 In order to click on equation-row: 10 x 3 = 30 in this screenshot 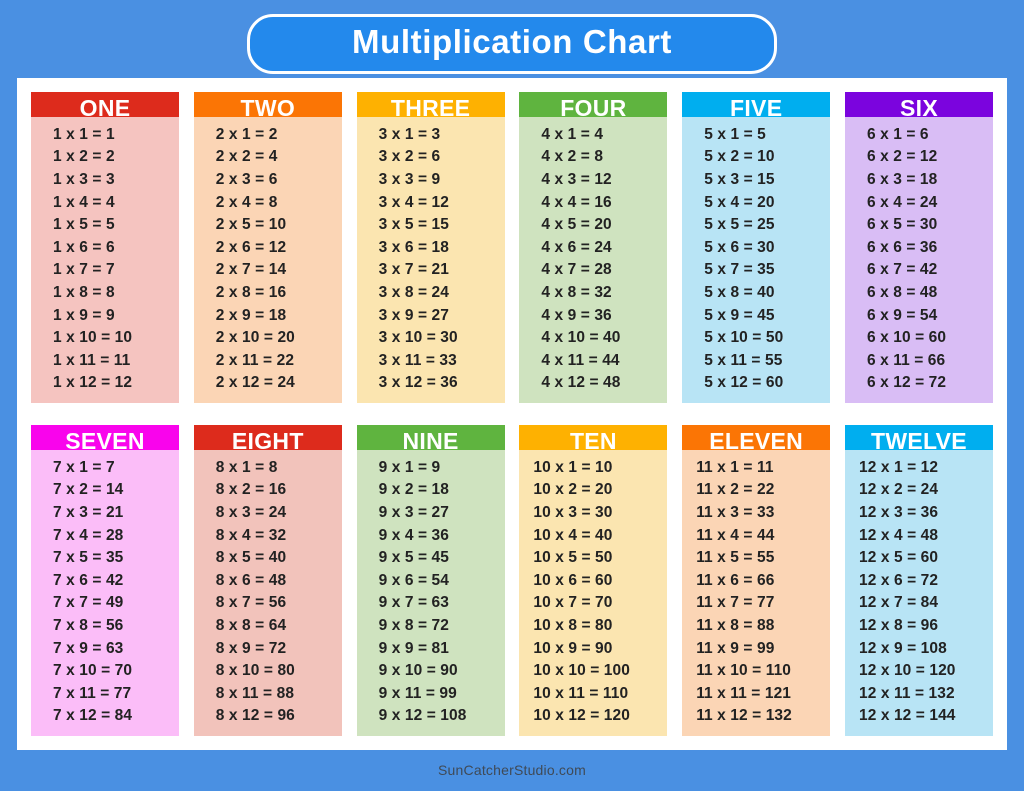, I will do `click(573, 513)`.